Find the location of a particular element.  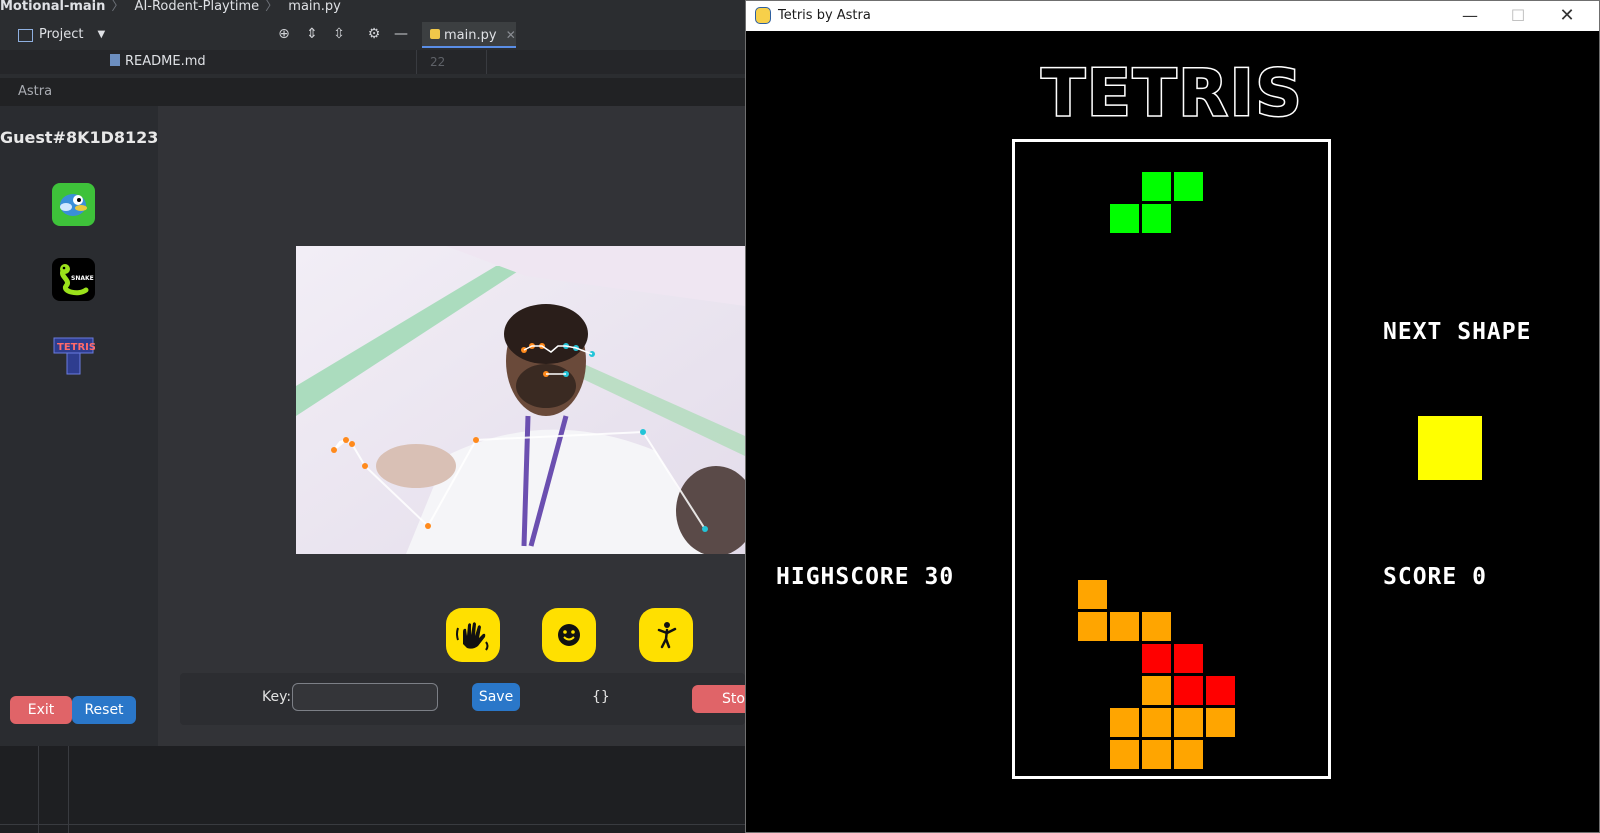

maximize-icon: ☐ is located at coordinates (1518, 16).